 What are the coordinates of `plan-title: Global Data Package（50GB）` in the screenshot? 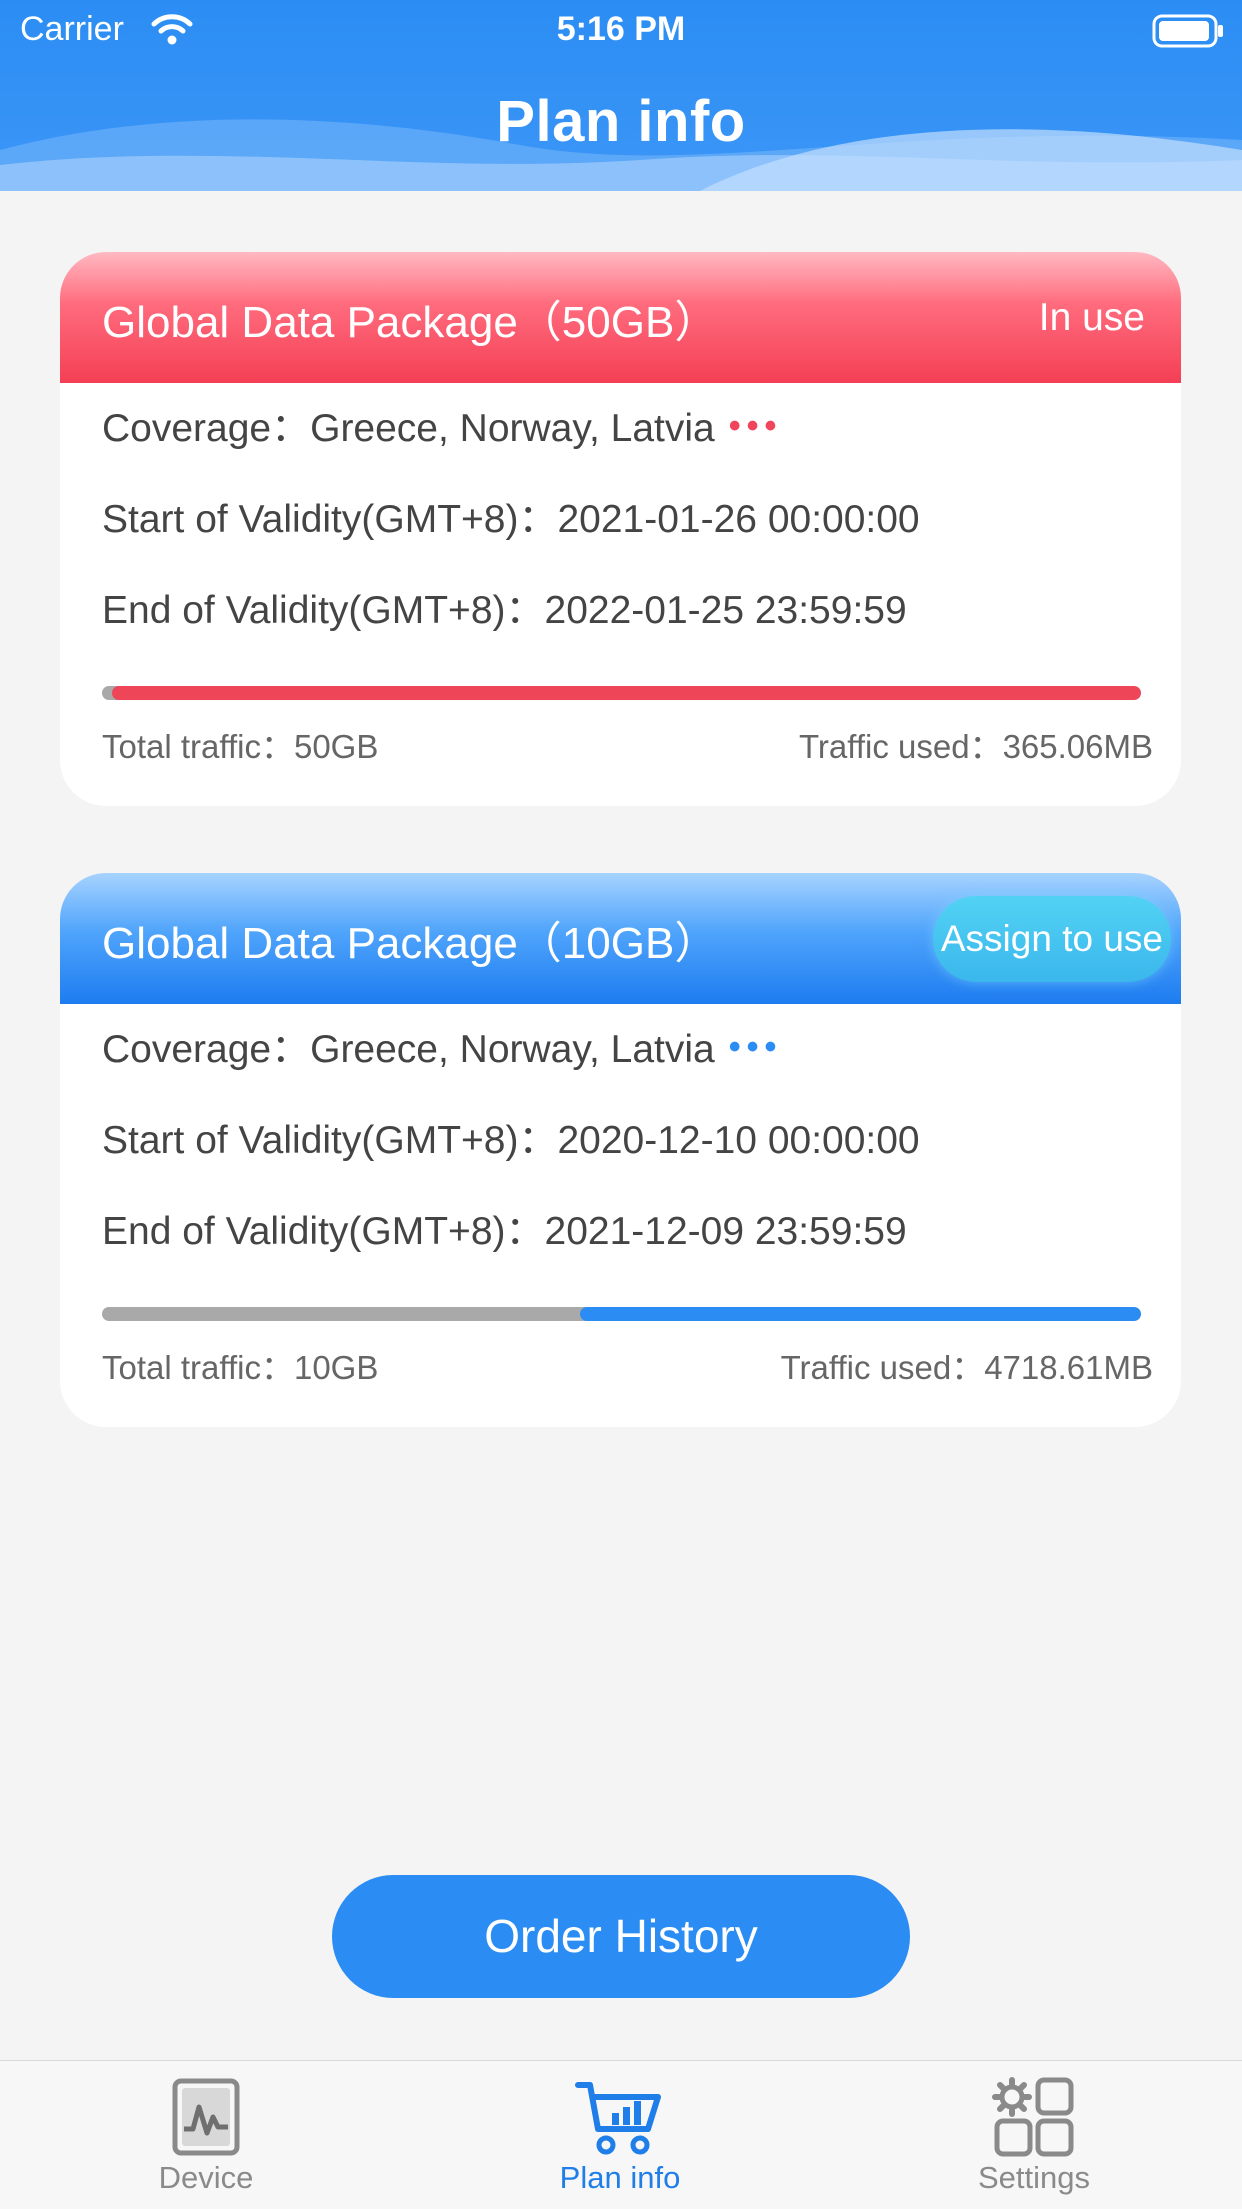 It's located at (410, 322).